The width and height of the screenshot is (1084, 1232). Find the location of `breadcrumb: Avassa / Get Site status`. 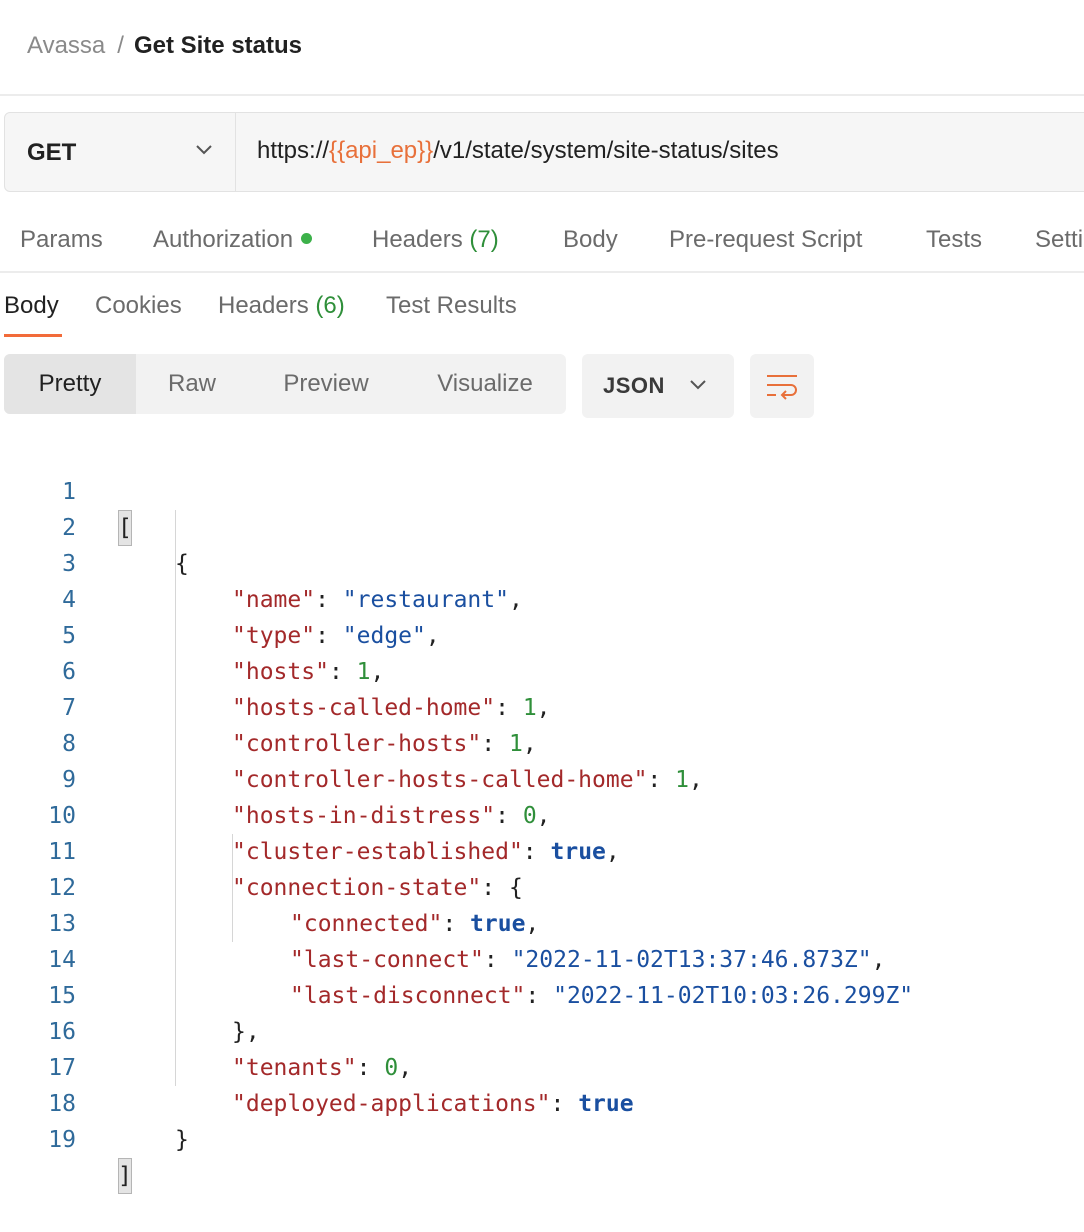

breadcrumb: Avassa / Get Site status is located at coordinates (164, 46).